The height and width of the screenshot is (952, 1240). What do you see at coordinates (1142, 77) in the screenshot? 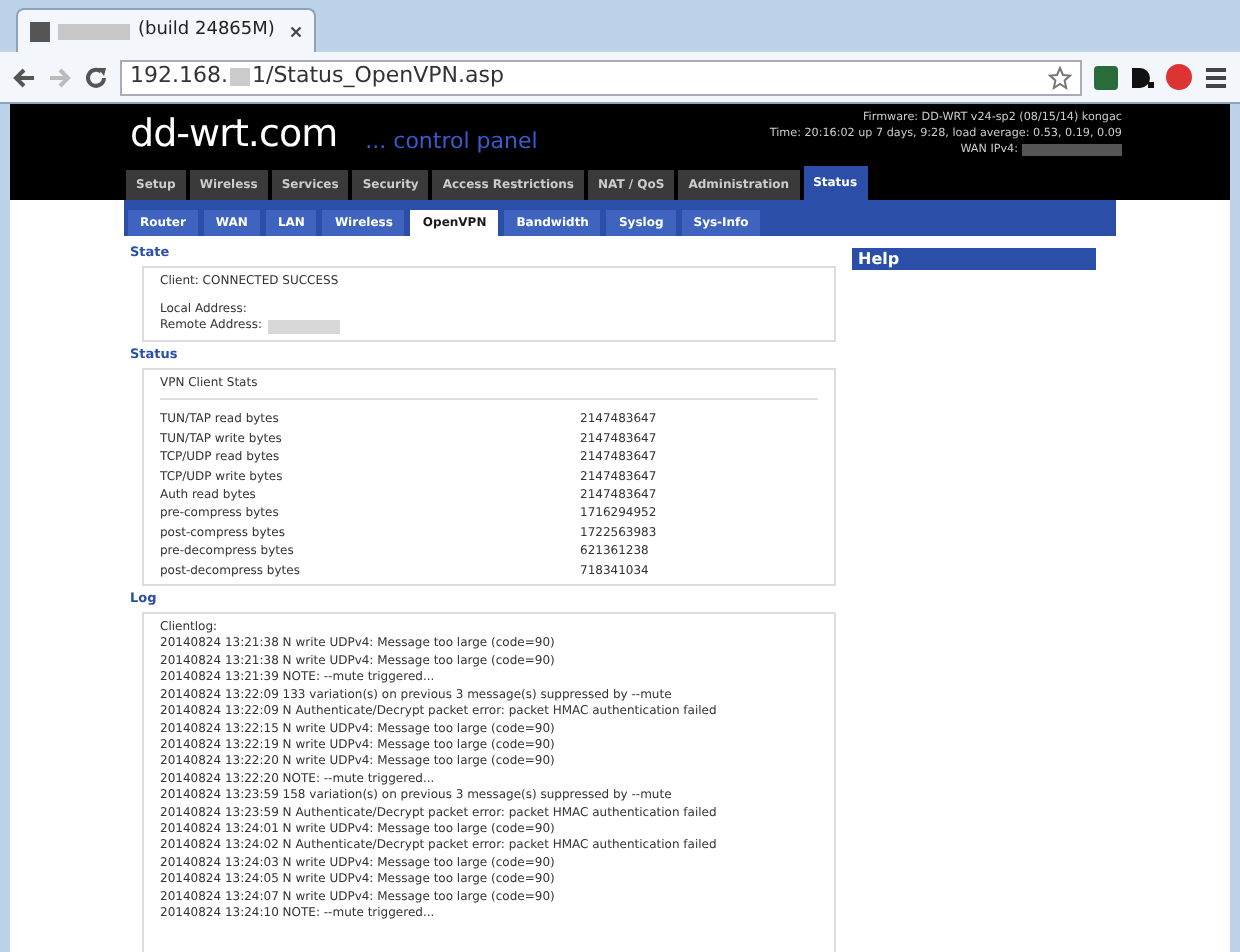
I see `extension-icon` at bounding box center [1142, 77].